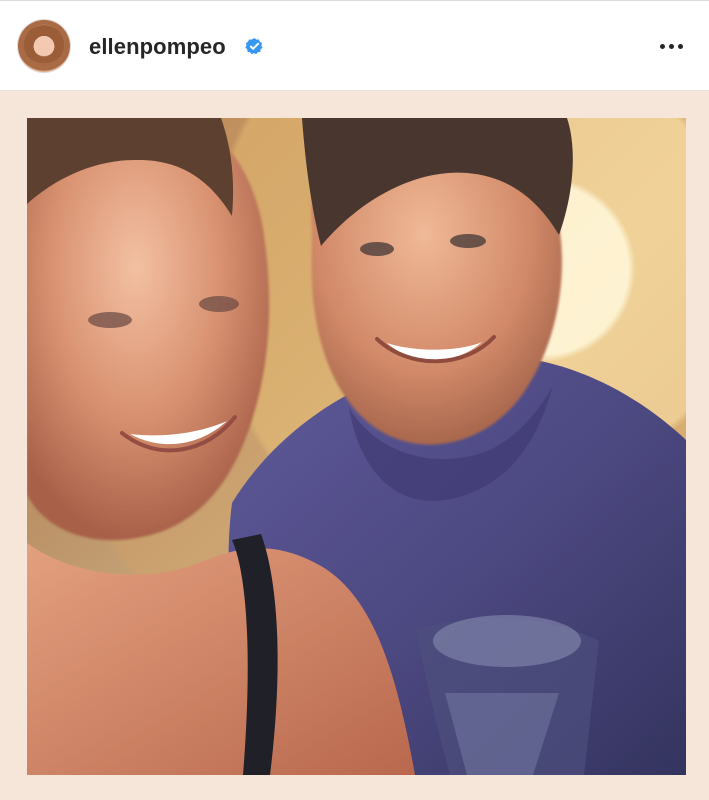 The width and height of the screenshot is (709, 800). Describe the element at coordinates (377, 249) in the screenshot. I see `man-left-eye` at that location.